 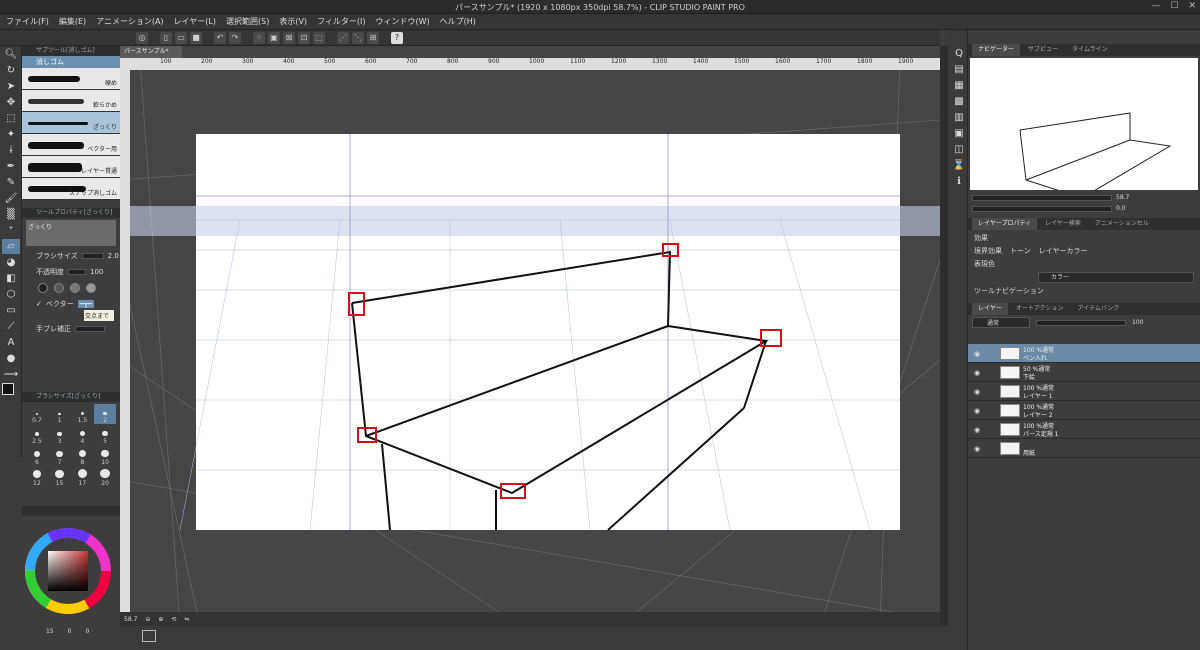 I want to click on brush-size-row: ブラシサイズ 2.0, so click(x=71, y=256).